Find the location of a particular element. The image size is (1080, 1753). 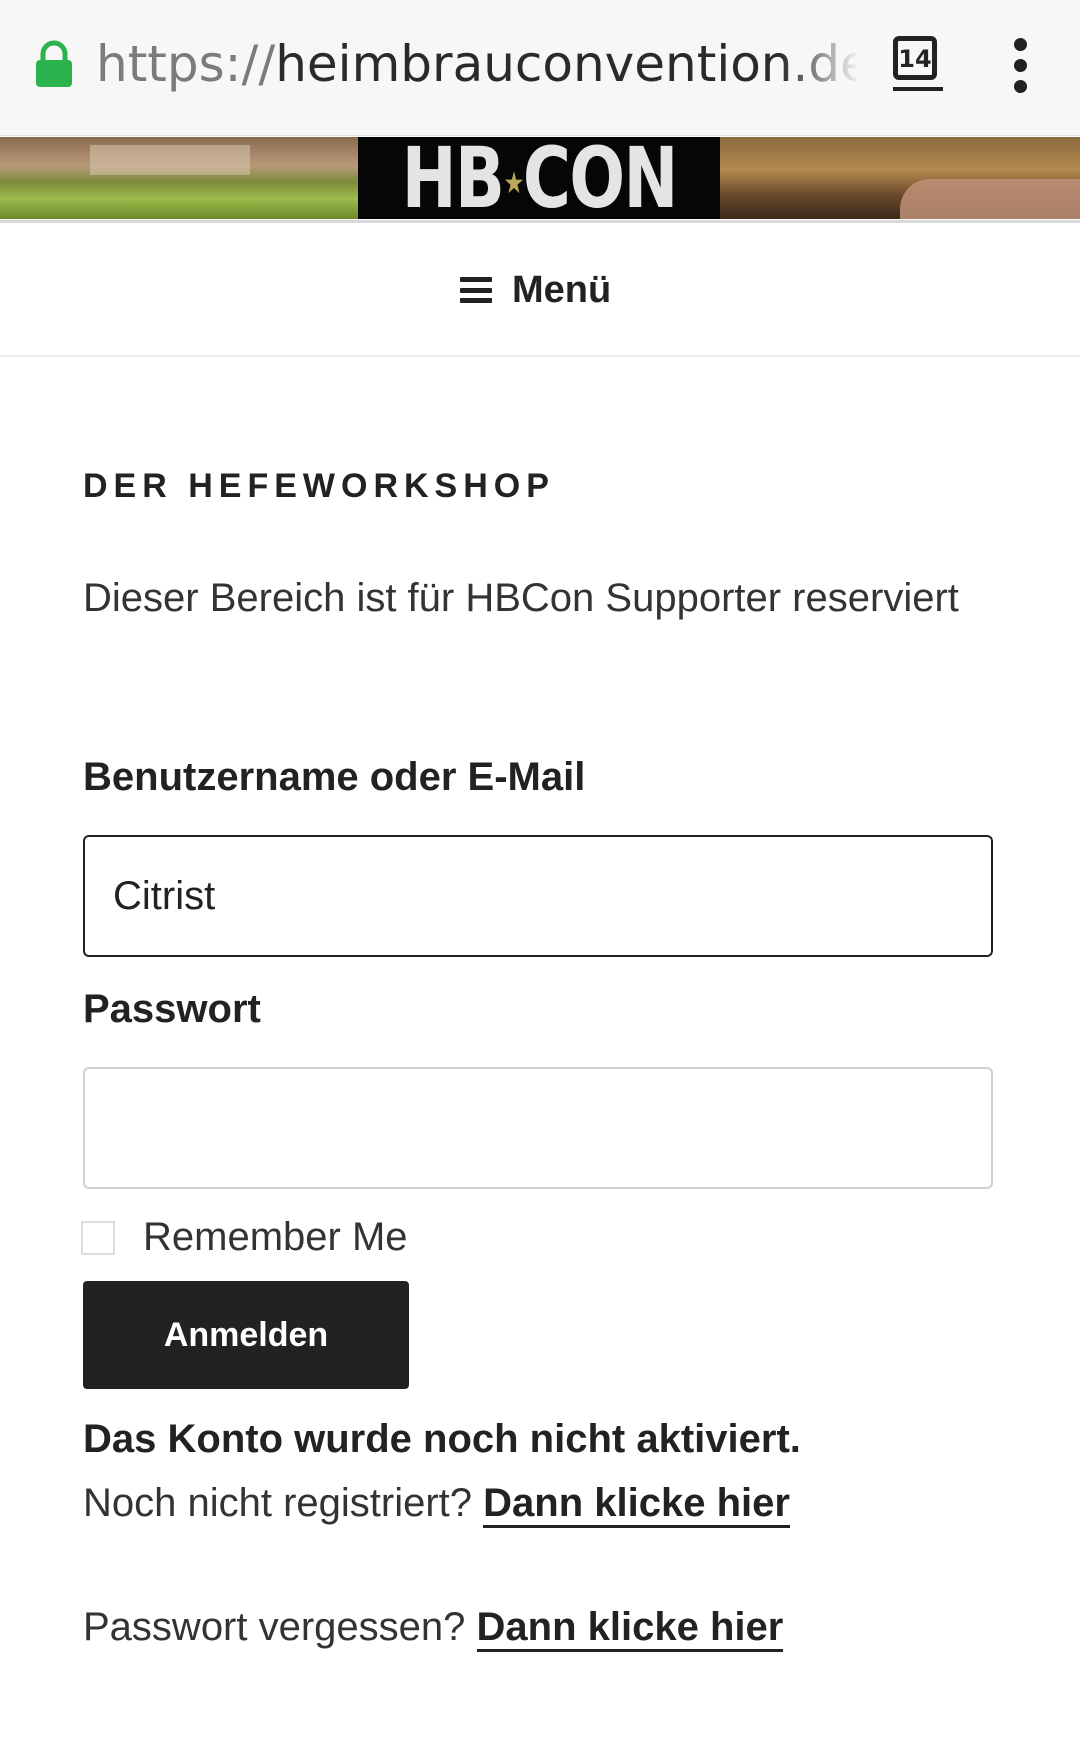

address-bar: https://heimbrauconvention.de/in is located at coordinates (476, 64).